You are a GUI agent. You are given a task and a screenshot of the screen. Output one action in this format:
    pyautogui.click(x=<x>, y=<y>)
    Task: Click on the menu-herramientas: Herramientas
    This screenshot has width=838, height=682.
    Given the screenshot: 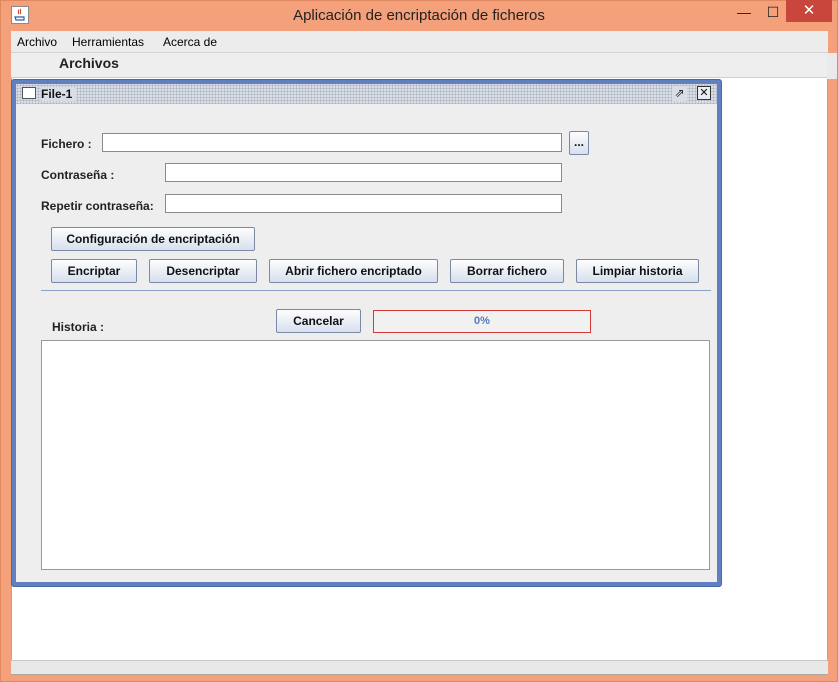 What is the action you would take?
    pyautogui.click(x=108, y=42)
    